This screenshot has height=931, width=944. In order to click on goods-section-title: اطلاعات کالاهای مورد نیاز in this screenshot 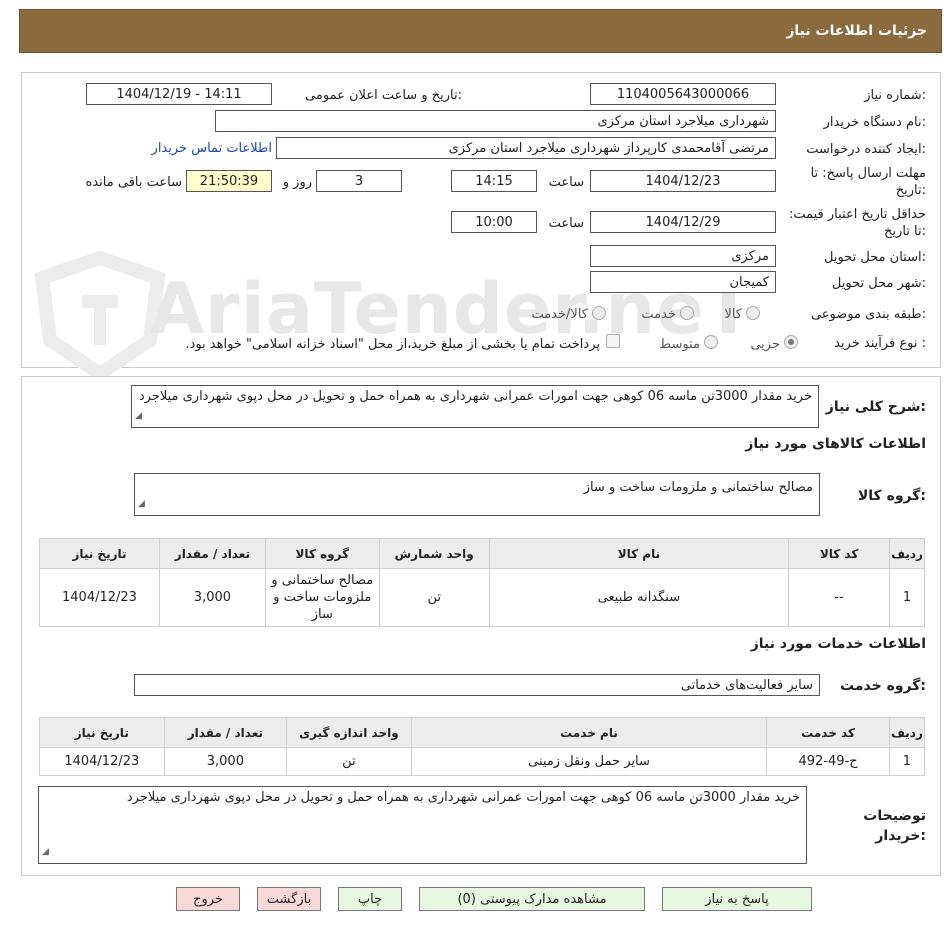, I will do `click(835, 444)`.